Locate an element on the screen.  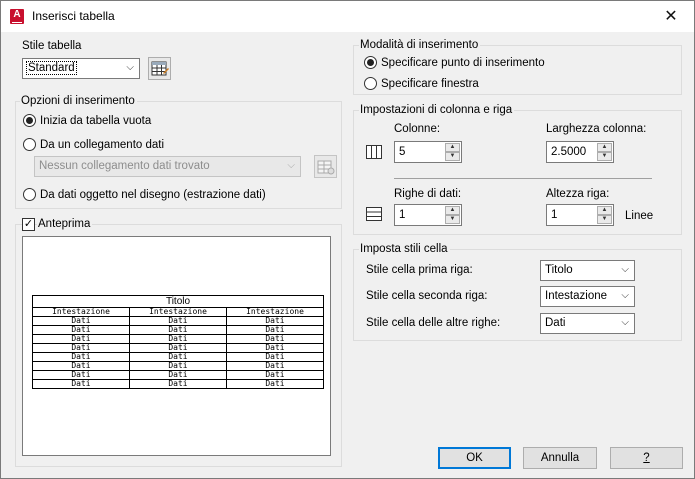
columns-spinner: ▲ ▼ is located at coordinates (452, 152).